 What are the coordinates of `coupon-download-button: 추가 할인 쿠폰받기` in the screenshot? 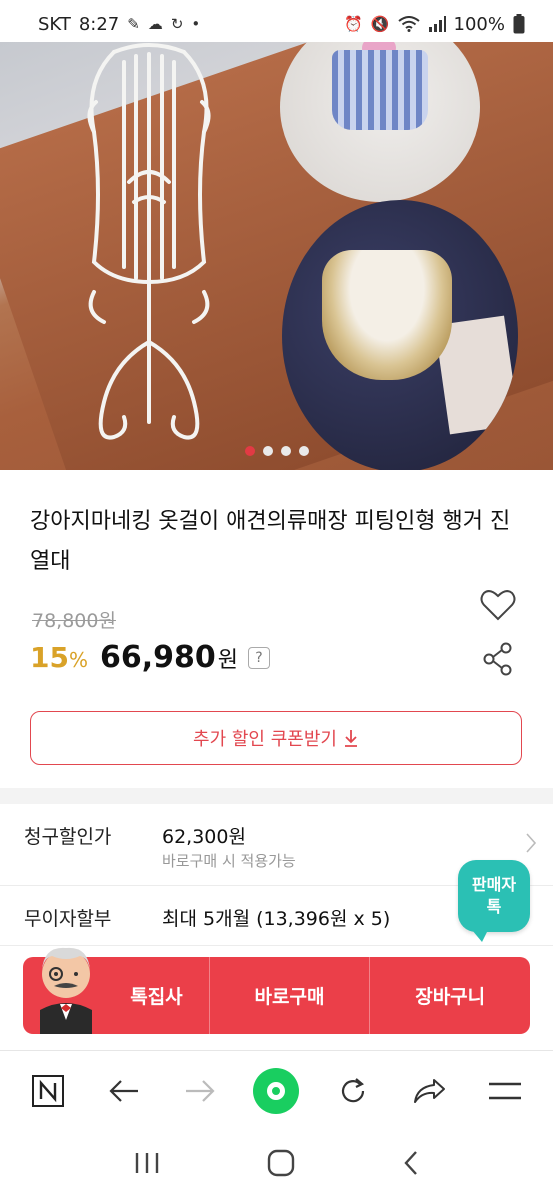 It's located at (276, 738).